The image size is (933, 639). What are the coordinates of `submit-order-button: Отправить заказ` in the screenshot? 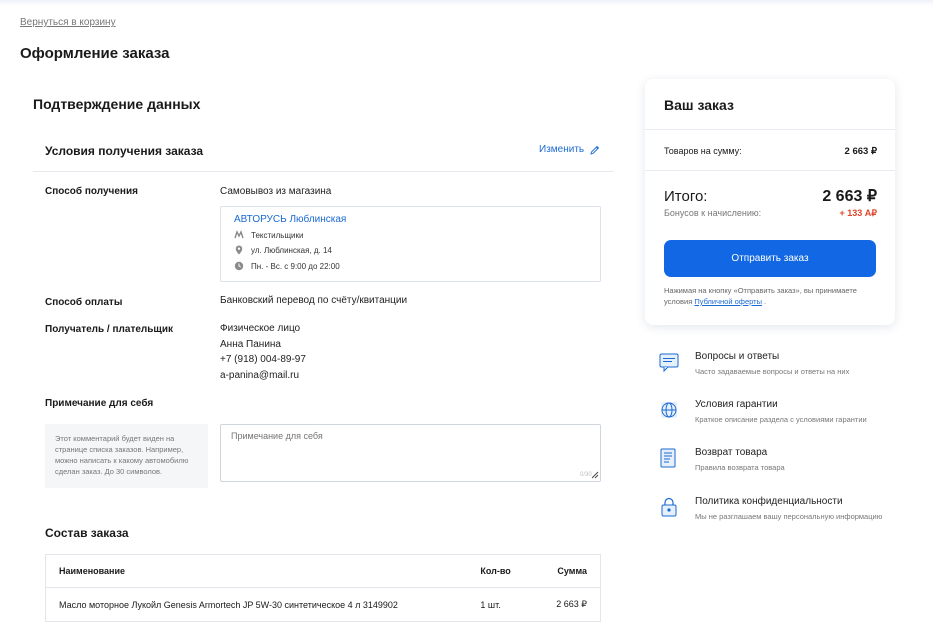 It's located at (770, 258).